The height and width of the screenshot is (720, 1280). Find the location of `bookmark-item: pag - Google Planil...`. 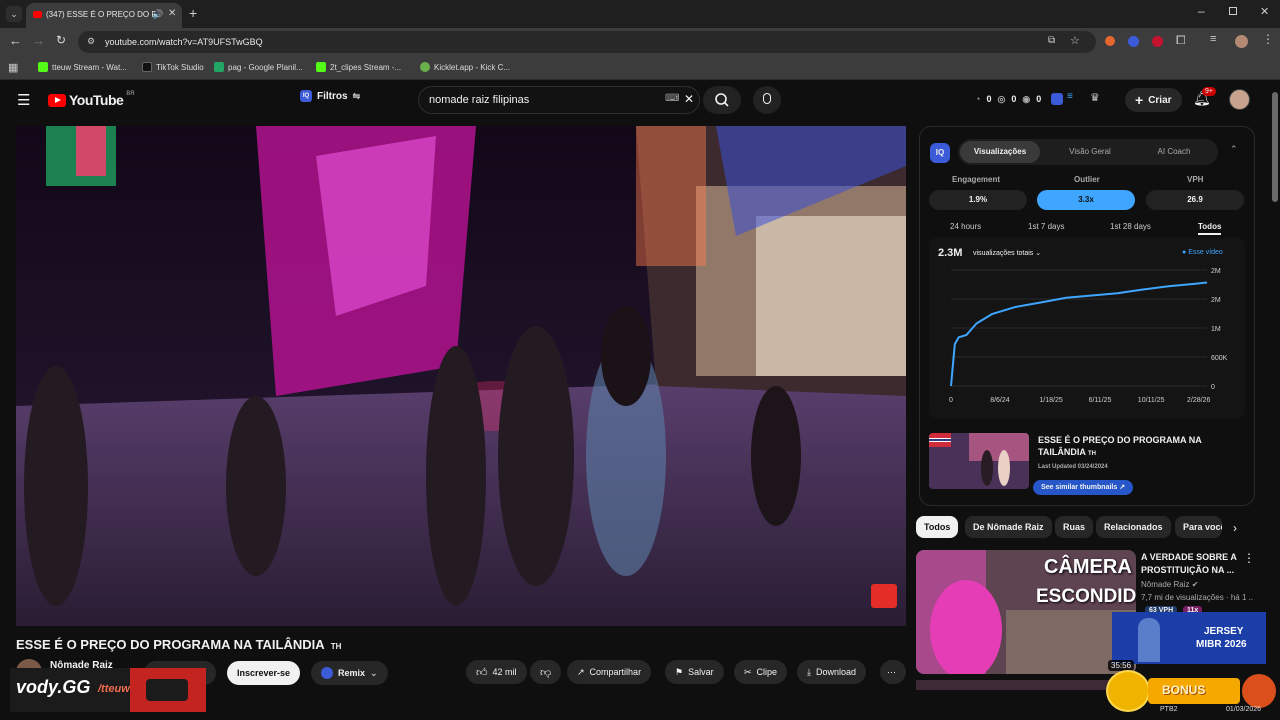

bookmark-item: pag - Google Planil... is located at coordinates (258, 67).